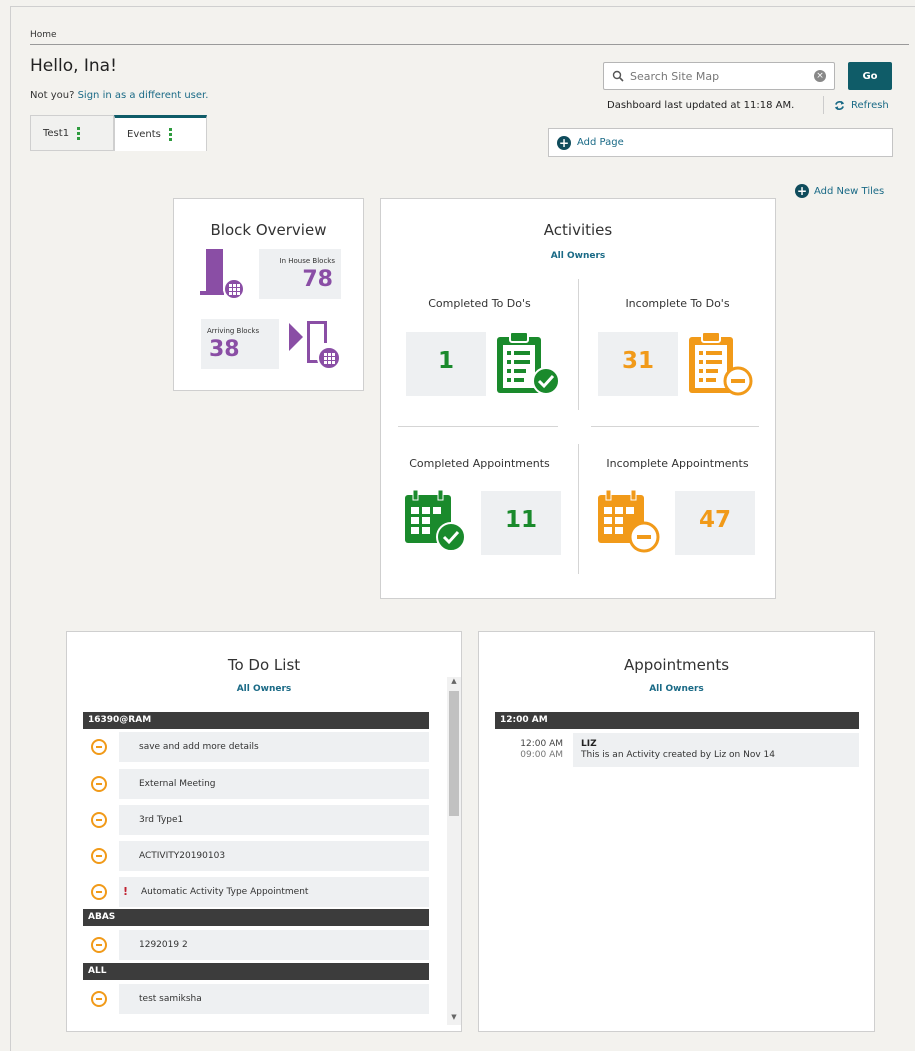 This screenshot has width=915, height=1051. Describe the element at coordinates (534, 750) in the screenshot. I see `appointment-time: 12:00 AM 09:00 AM` at that location.